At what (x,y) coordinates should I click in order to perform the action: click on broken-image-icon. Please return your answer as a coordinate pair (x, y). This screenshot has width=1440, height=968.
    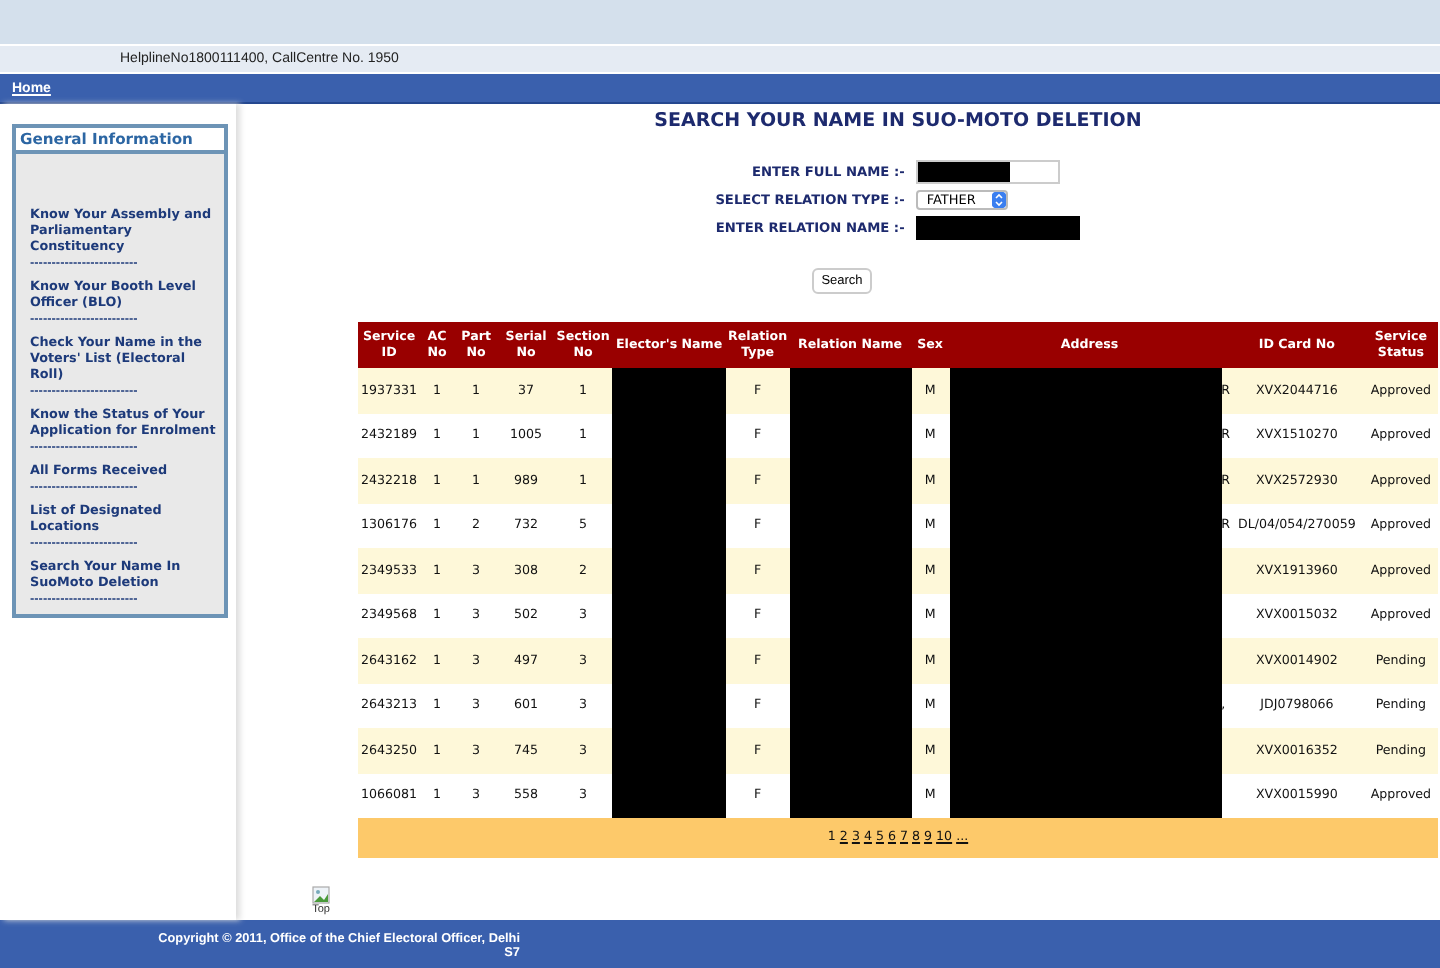
    Looking at the image, I should click on (321, 895).